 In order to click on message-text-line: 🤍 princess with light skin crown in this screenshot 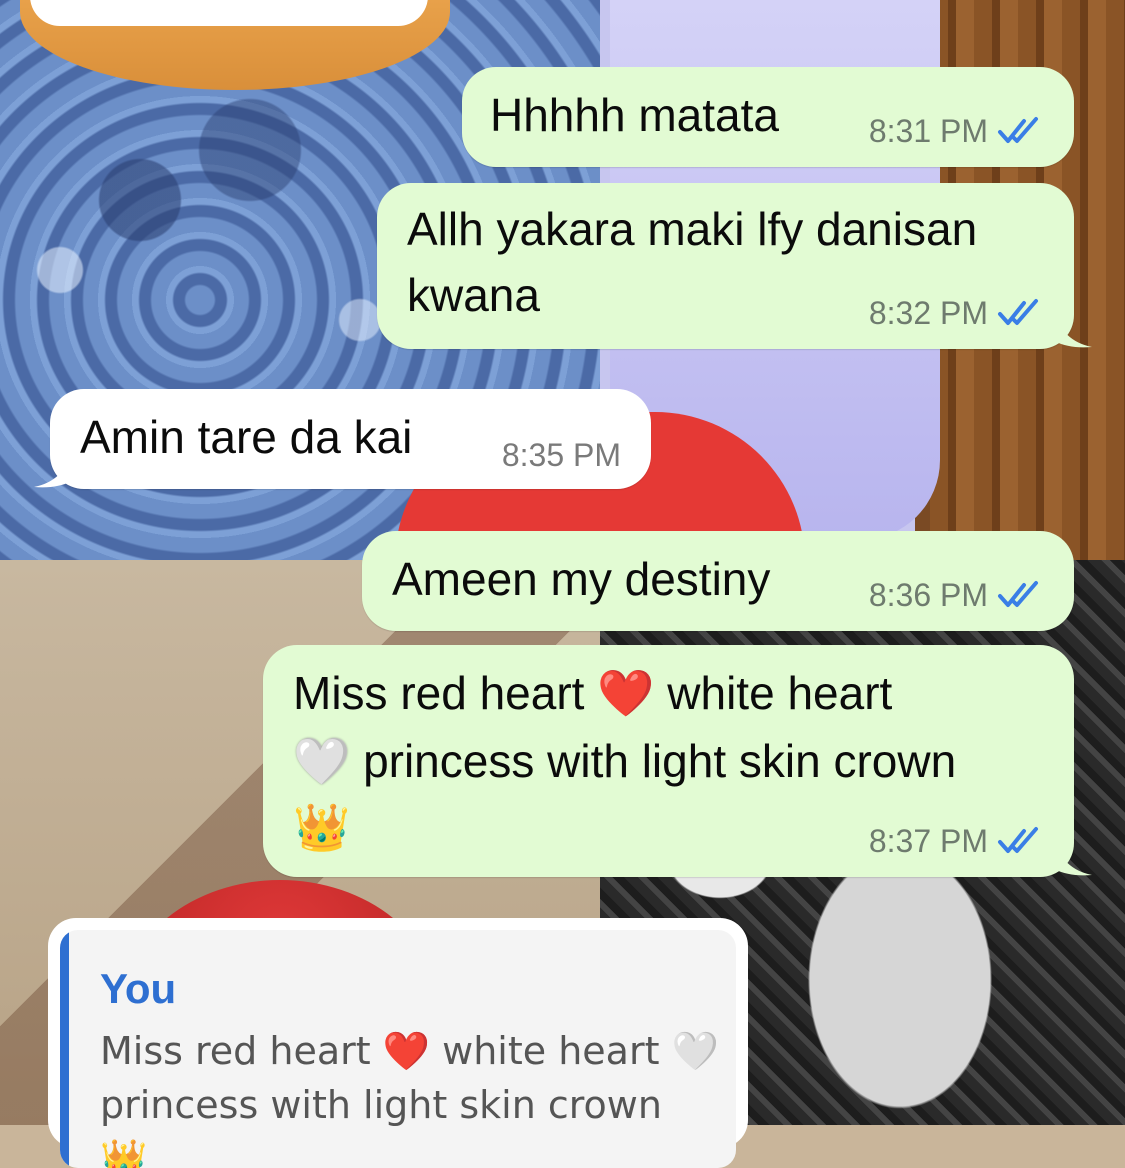, I will do `click(624, 761)`.